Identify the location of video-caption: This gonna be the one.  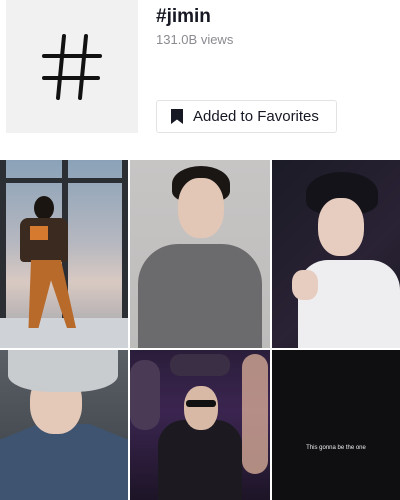
(336, 448).